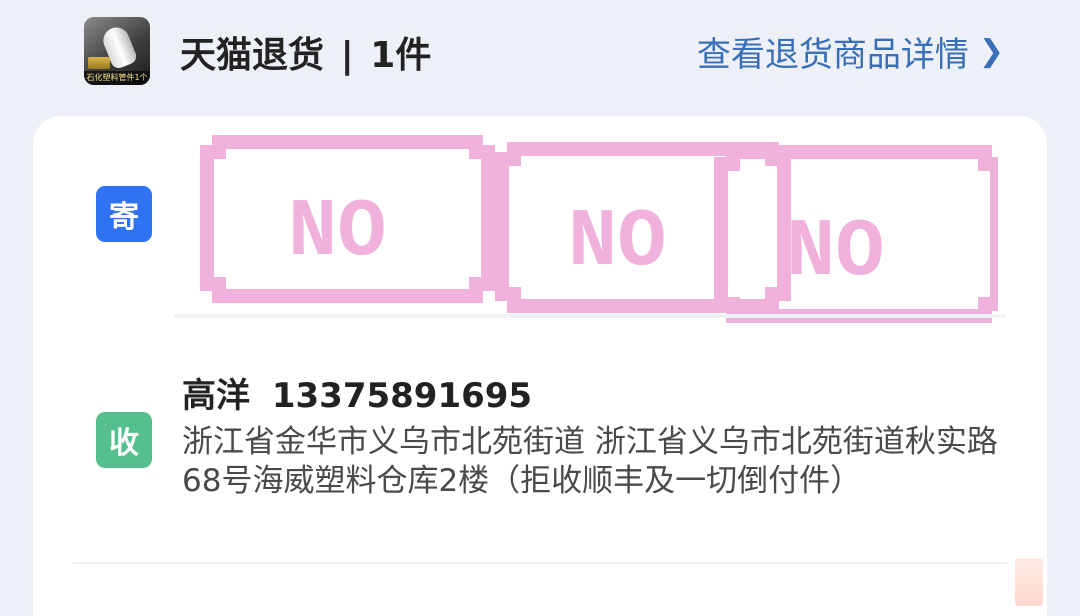  What do you see at coordinates (402, 396) in the screenshot?
I see `receiver-phone: 13375891695` at bounding box center [402, 396].